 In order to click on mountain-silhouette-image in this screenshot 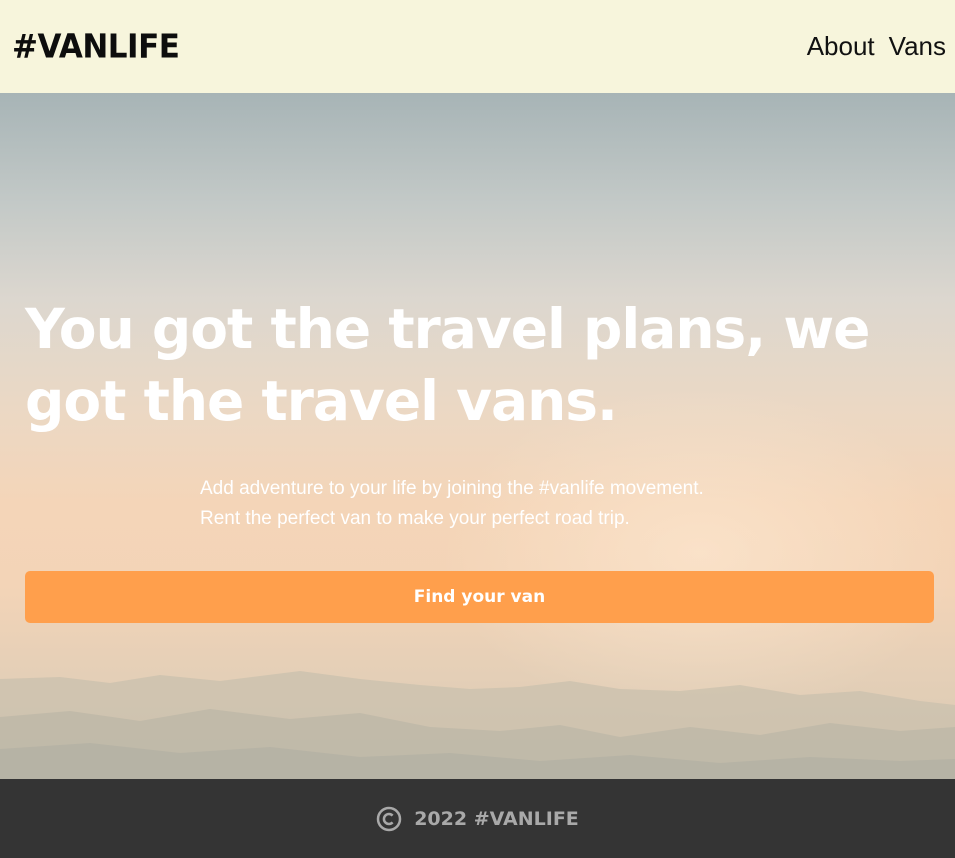, I will do `click(477, 725)`.